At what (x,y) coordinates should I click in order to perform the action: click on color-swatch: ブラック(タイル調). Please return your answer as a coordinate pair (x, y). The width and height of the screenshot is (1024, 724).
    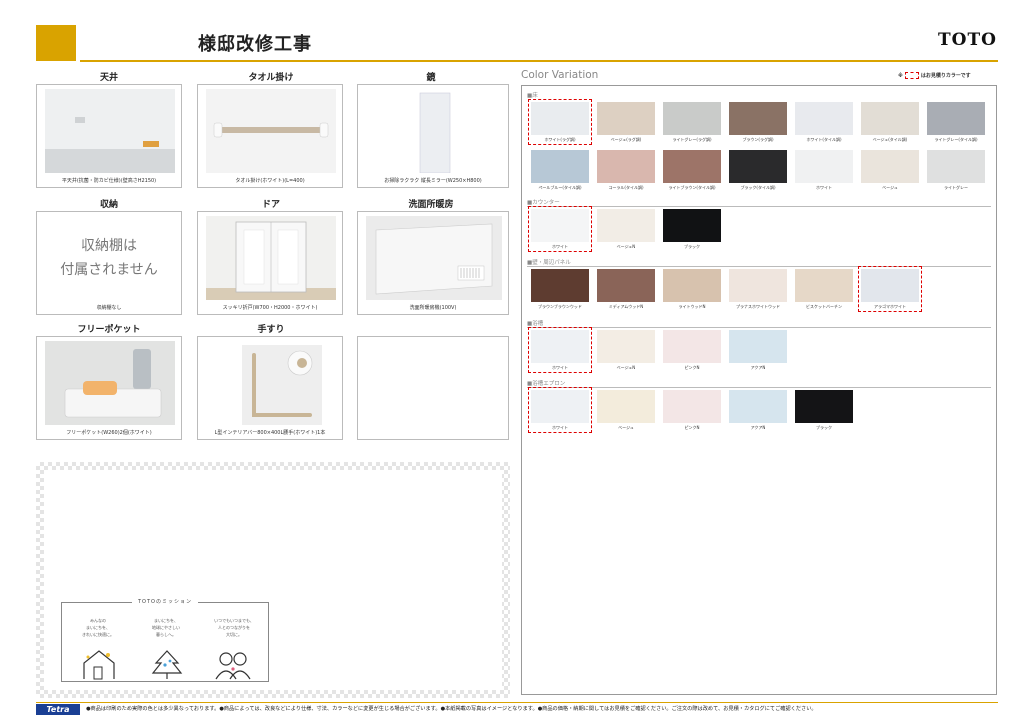
    Looking at the image, I should click on (758, 170).